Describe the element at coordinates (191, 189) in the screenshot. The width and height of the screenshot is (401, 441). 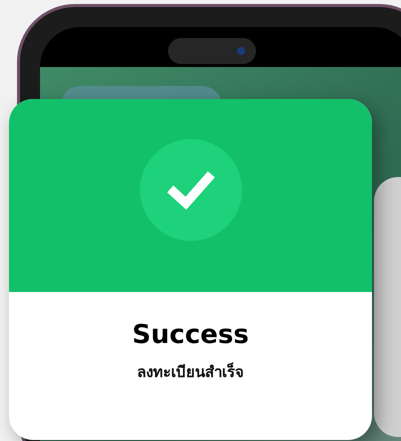
I see `checkmark-icon` at that location.